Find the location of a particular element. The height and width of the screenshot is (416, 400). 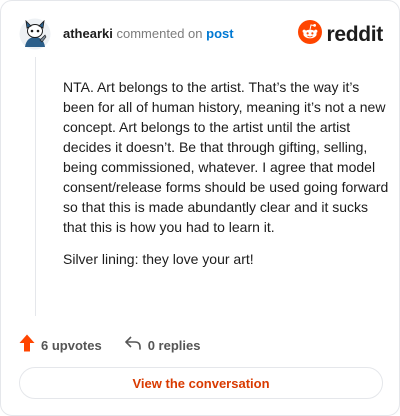

comment-paragraph: Silver lining: they love your art! is located at coordinates (158, 259).